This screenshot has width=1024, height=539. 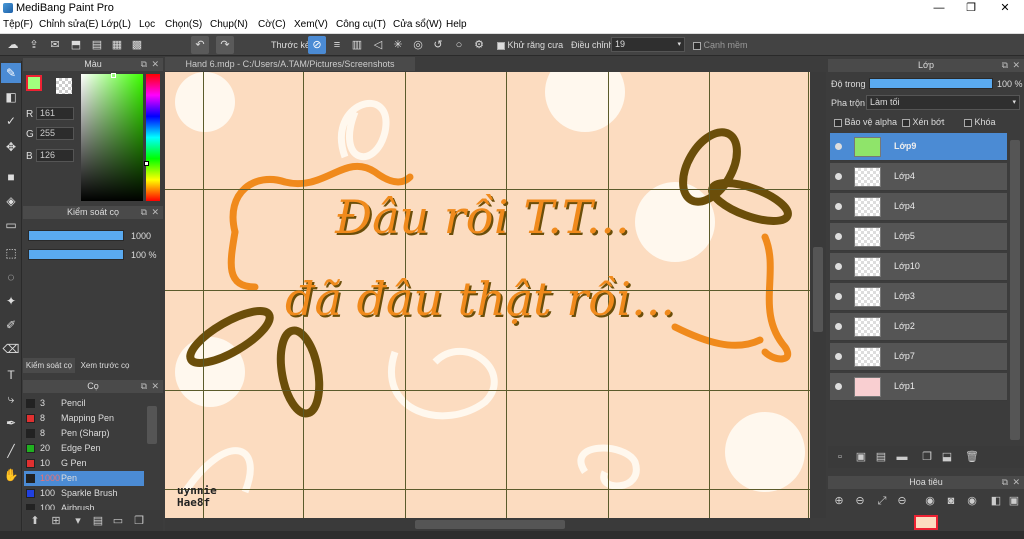 What do you see at coordinates (146, 163) in the screenshot?
I see `hue-cursor` at bounding box center [146, 163].